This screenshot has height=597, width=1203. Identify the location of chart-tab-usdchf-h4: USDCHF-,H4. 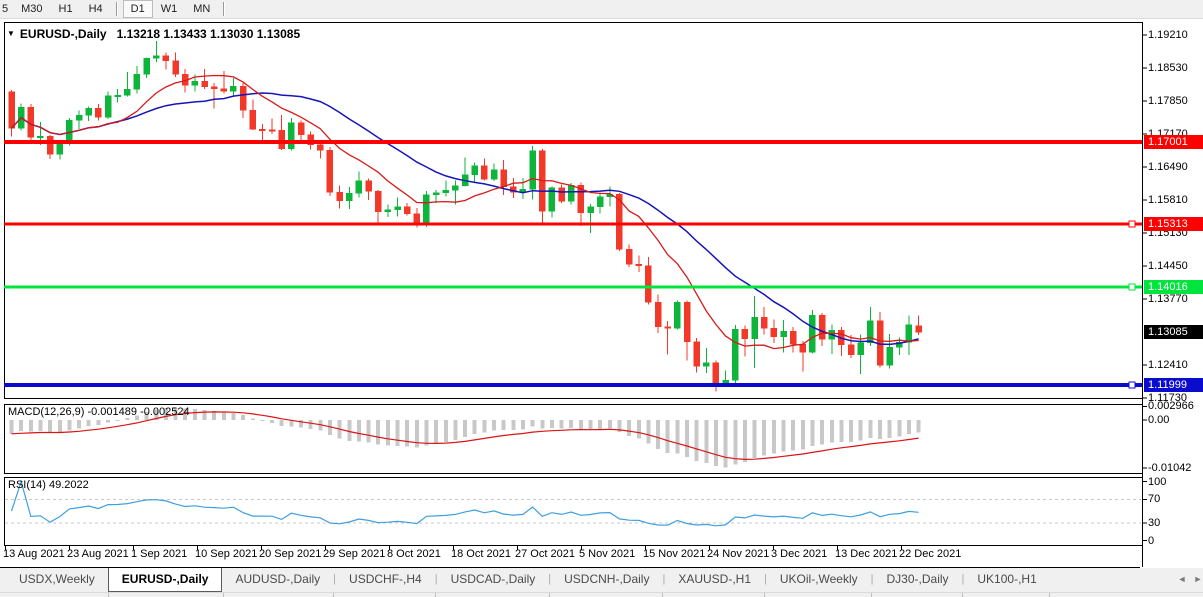
(385, 580).